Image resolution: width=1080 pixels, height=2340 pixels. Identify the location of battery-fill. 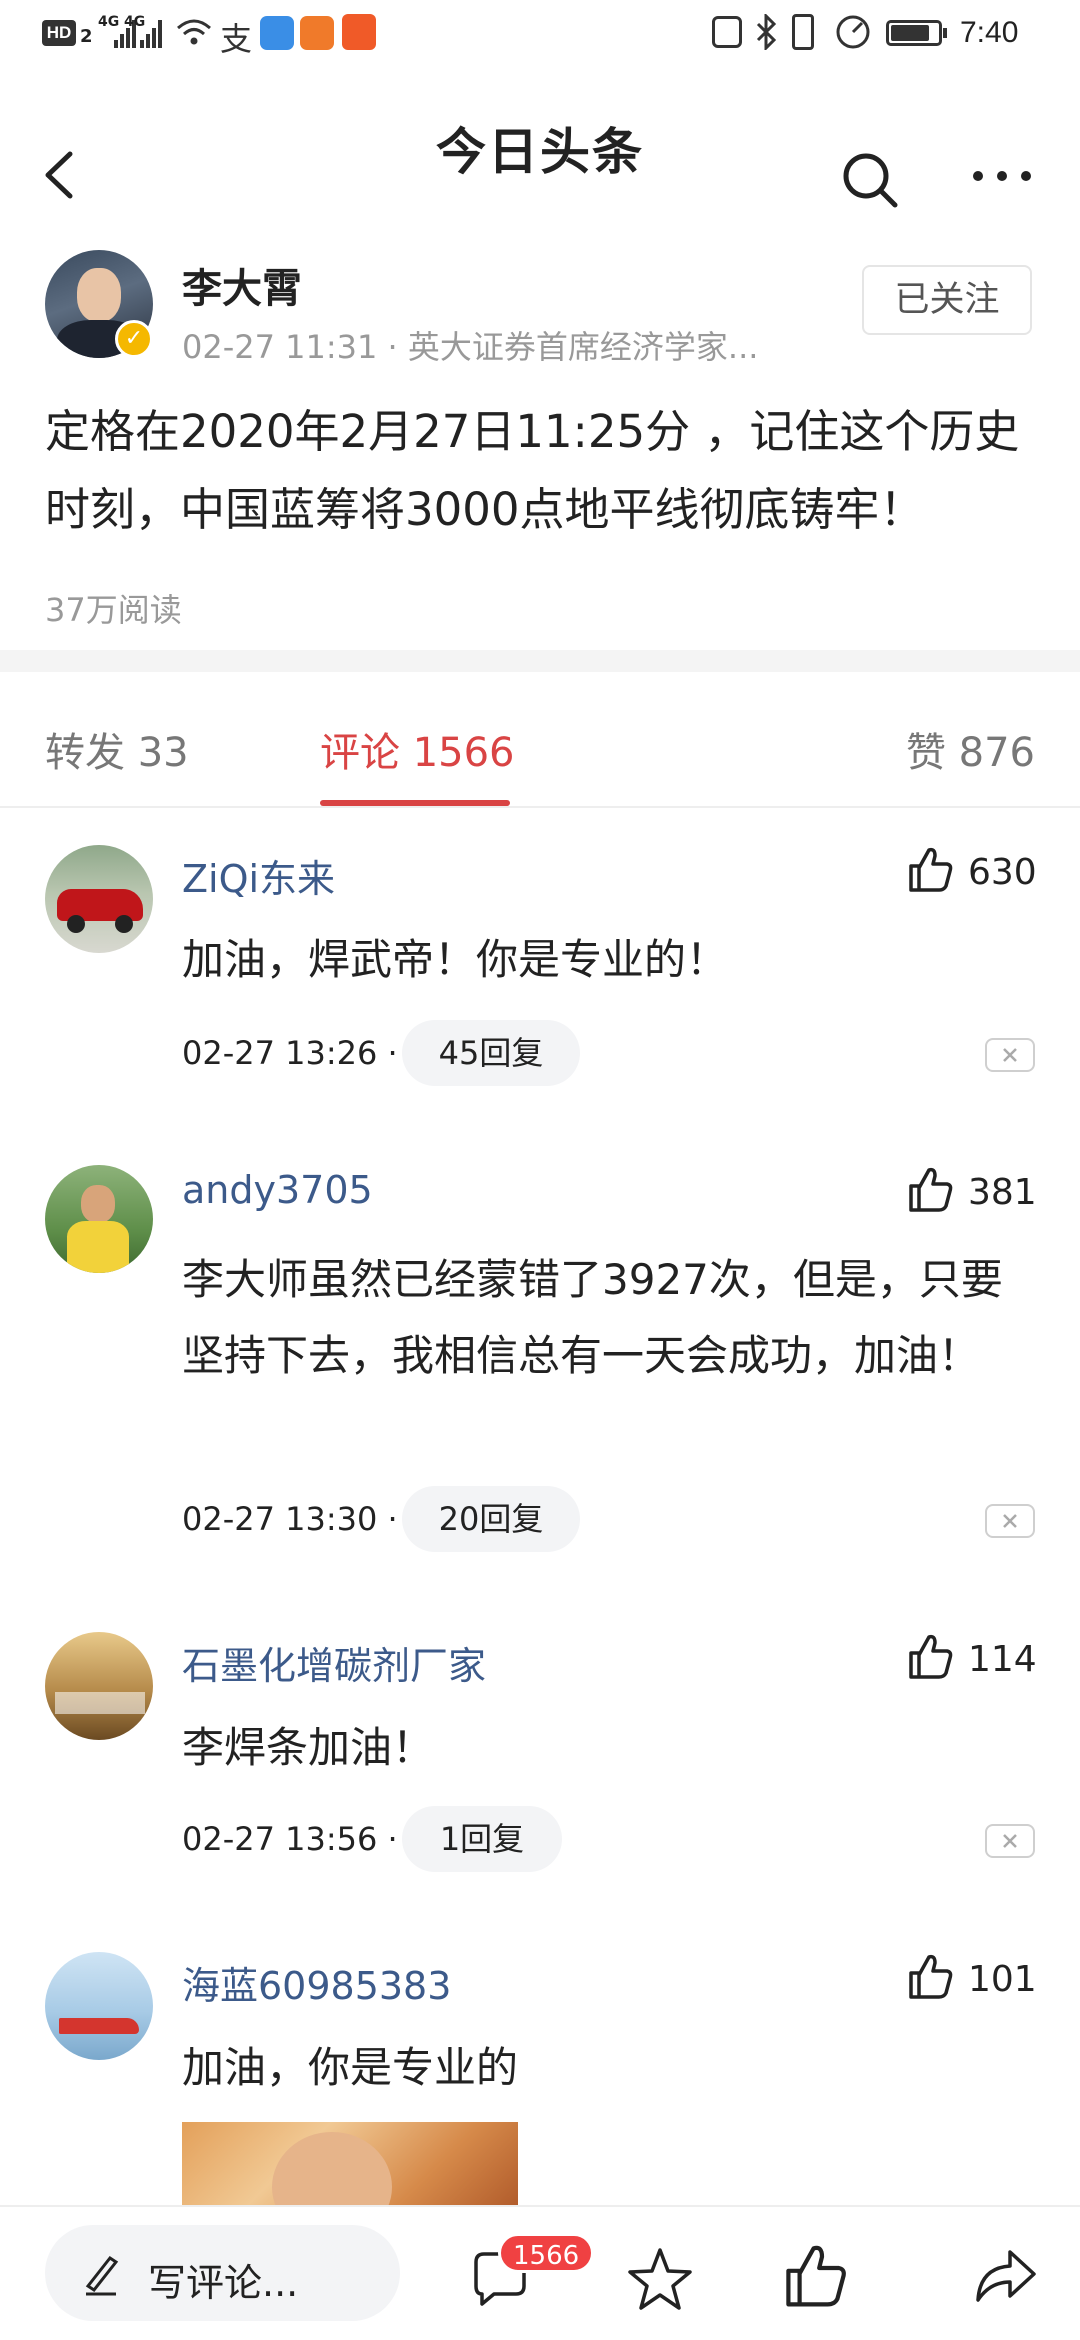
(910, 33).